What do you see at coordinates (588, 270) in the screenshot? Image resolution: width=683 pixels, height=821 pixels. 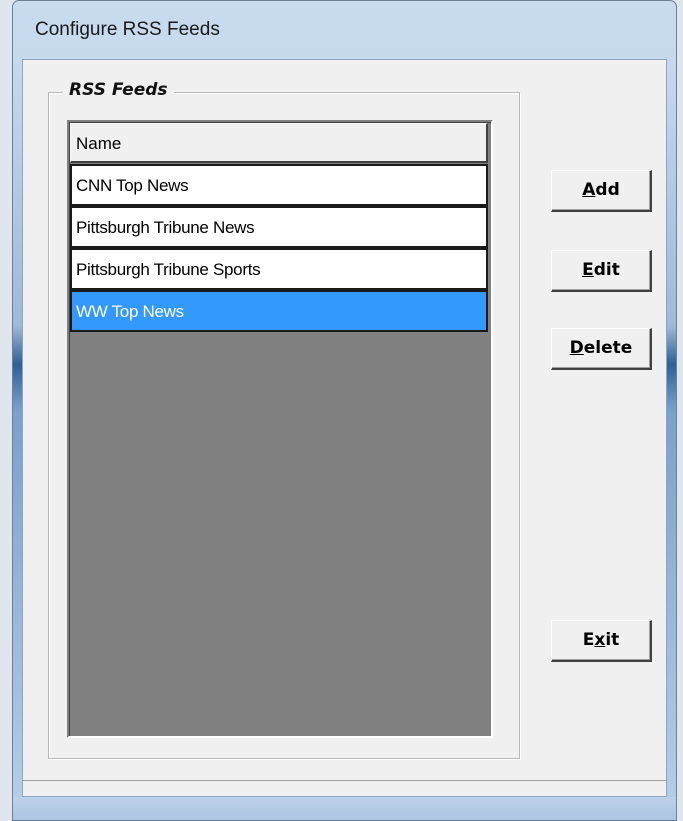 I see `edit-button-accelerator: E` at bounding box center [588, 270].